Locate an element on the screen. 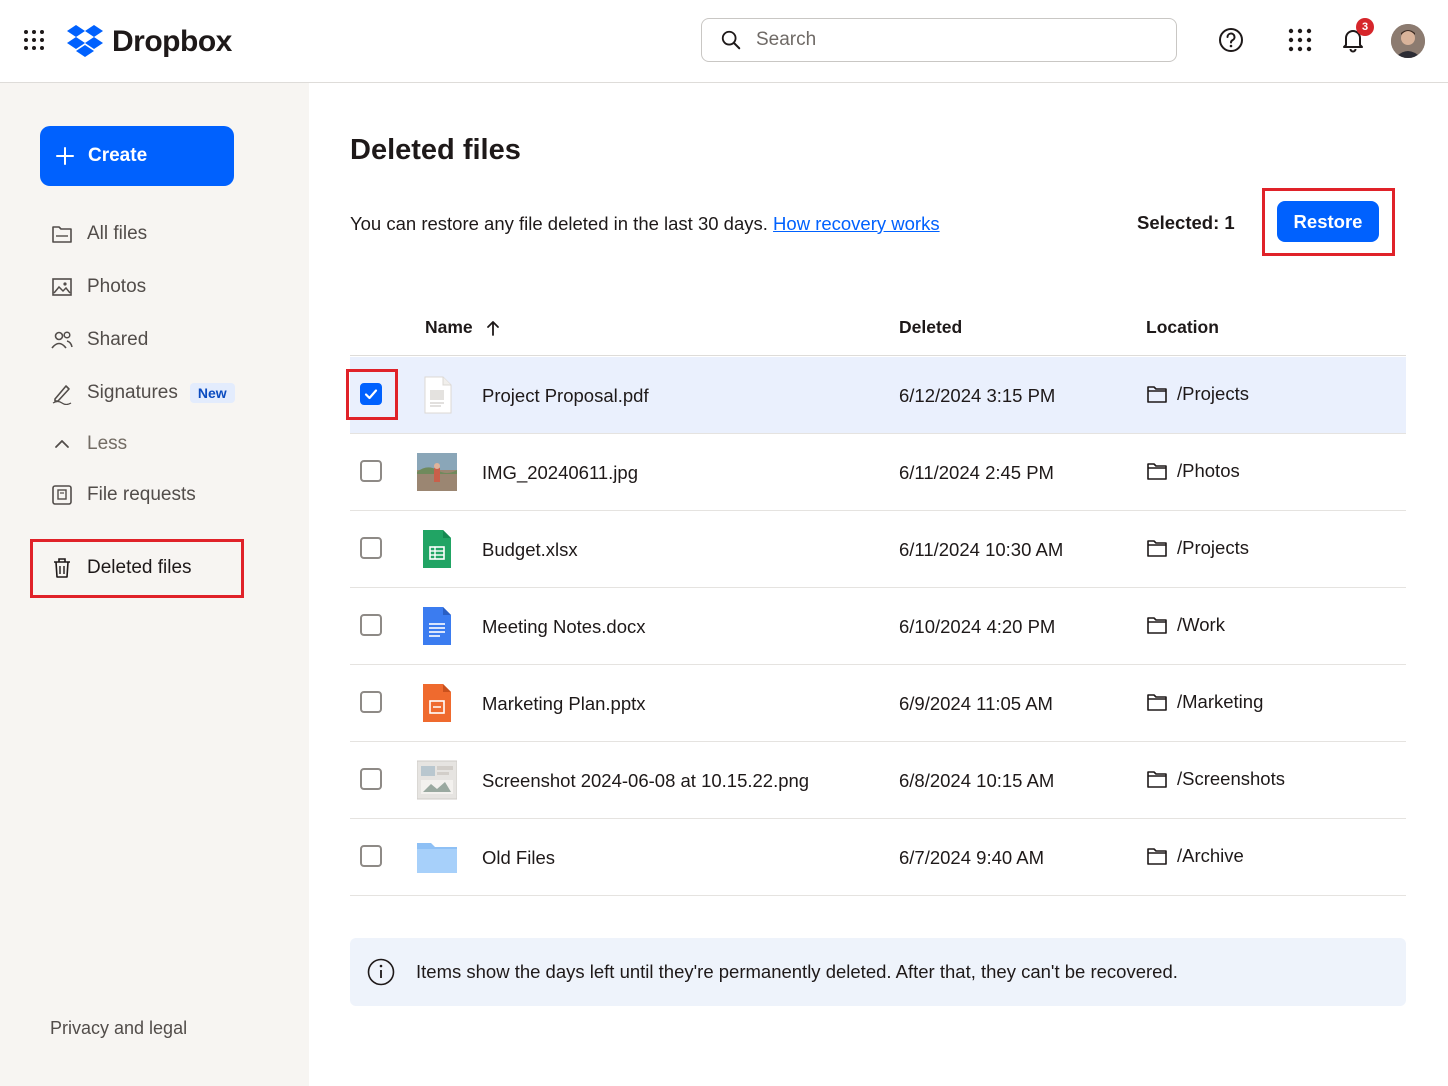 This screenshot has width=1448, height=1086. sidebar-item-photos: Photos is located at coordinates (98, 287).